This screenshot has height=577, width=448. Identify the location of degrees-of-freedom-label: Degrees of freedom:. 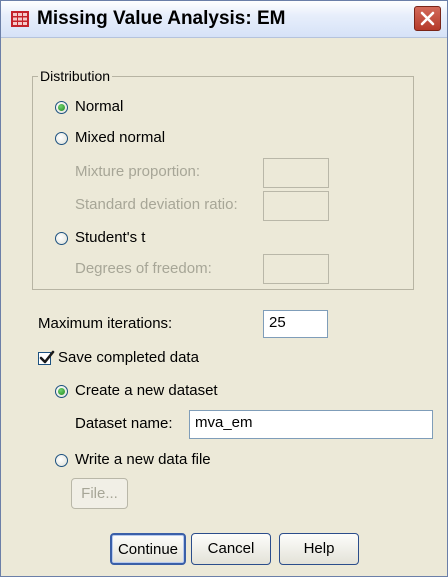
(143, 268).